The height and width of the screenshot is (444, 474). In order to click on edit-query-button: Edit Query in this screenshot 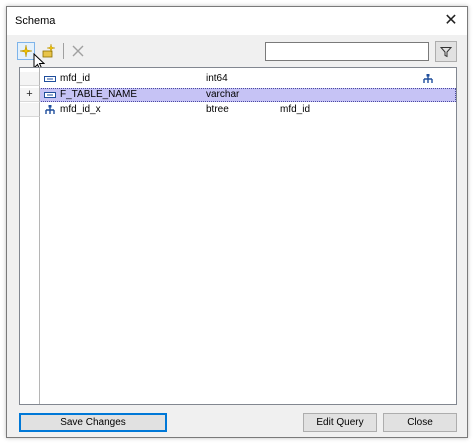, I will do `click(340, 422)`.